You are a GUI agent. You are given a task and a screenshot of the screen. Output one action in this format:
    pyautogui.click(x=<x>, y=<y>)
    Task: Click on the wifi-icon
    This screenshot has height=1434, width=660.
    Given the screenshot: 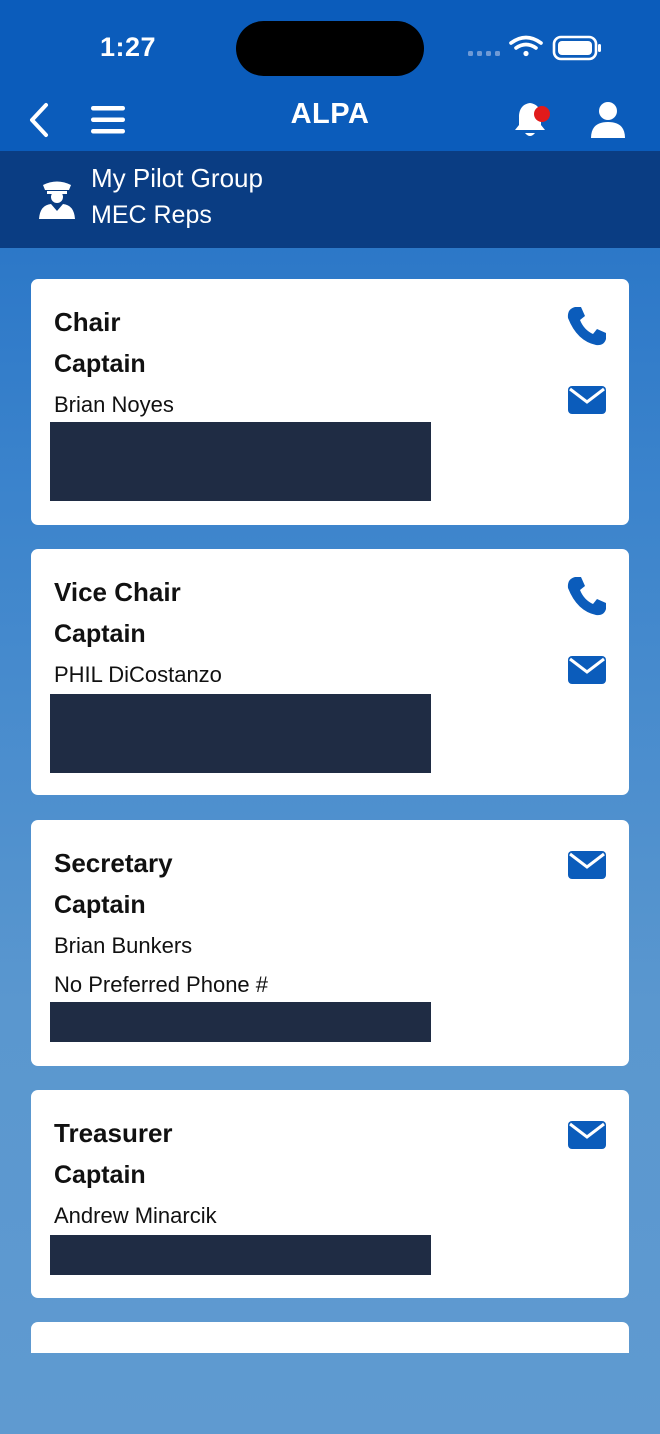 What is the action you would take?
    pyautogui.click(x=526, y=46)
    